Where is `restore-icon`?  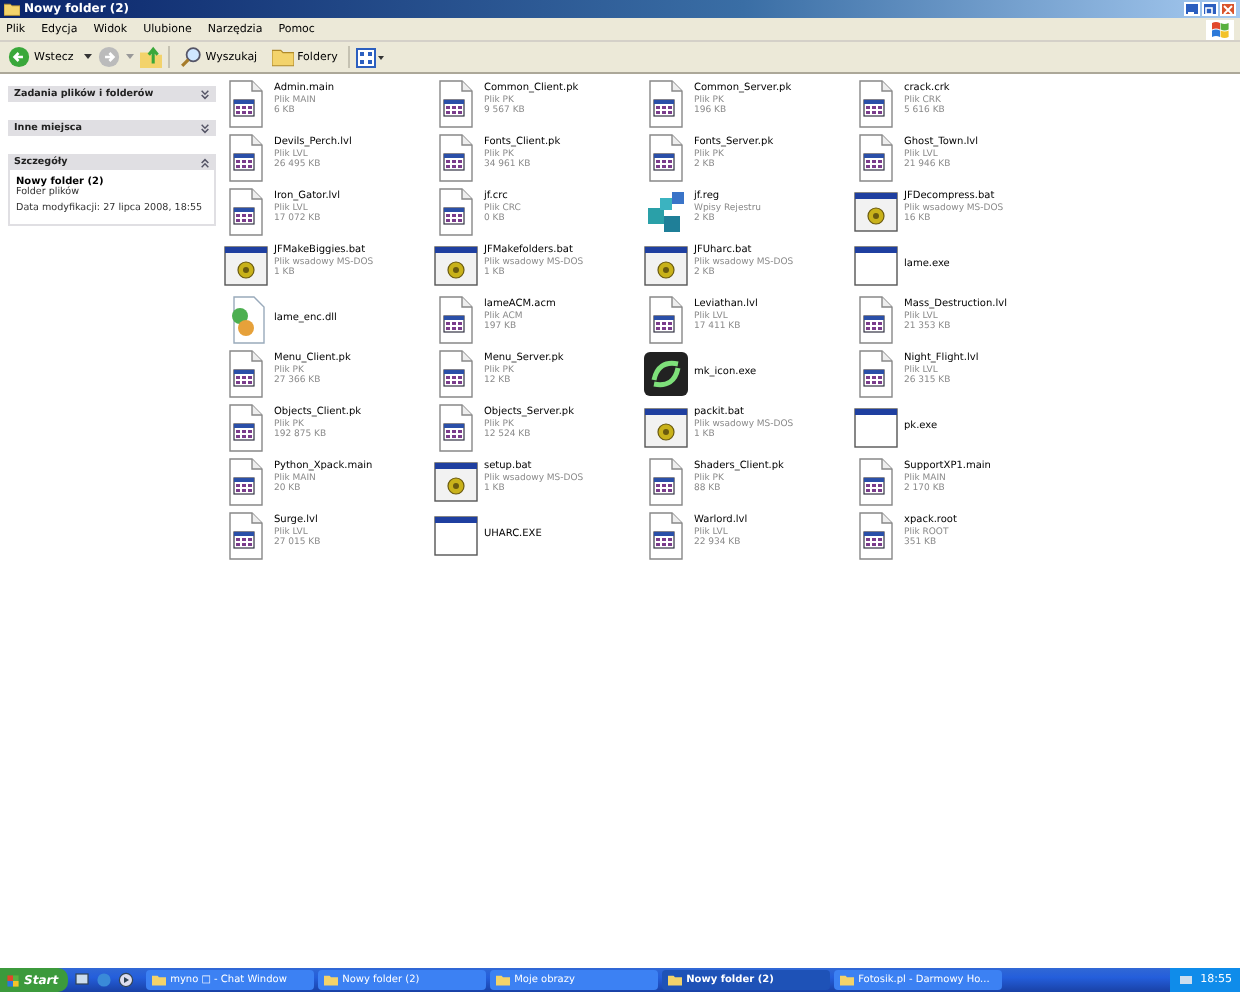 restore-icon is located at coordinates (1210, 9).